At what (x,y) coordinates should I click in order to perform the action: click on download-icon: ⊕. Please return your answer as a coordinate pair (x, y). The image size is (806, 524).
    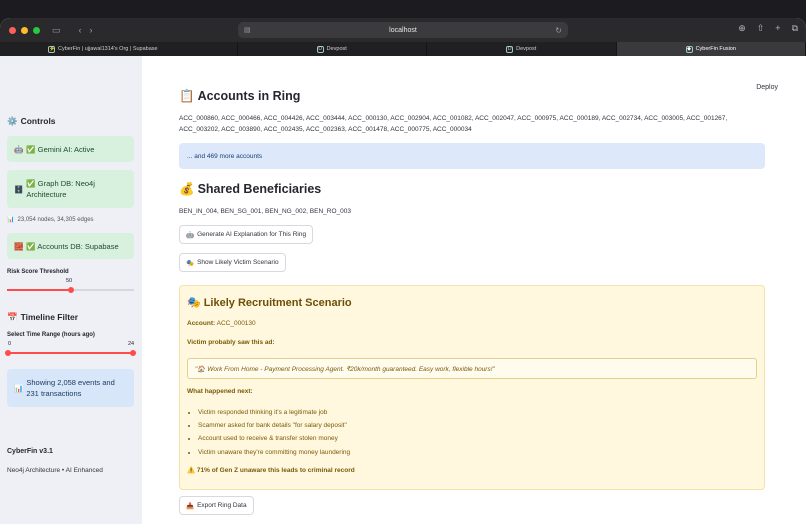
    Looking at the image, I should click on (742, 28).